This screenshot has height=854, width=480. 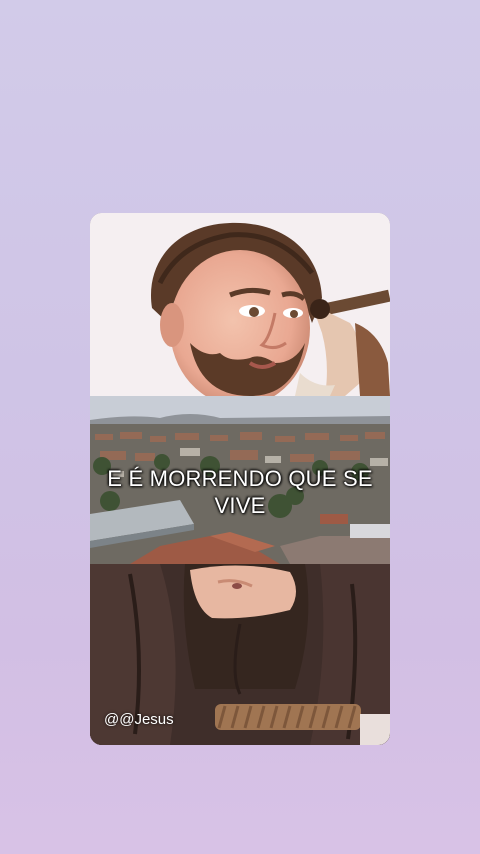 I want to click on watermark-handle: @@Jesus, so click(x=139, y=719).